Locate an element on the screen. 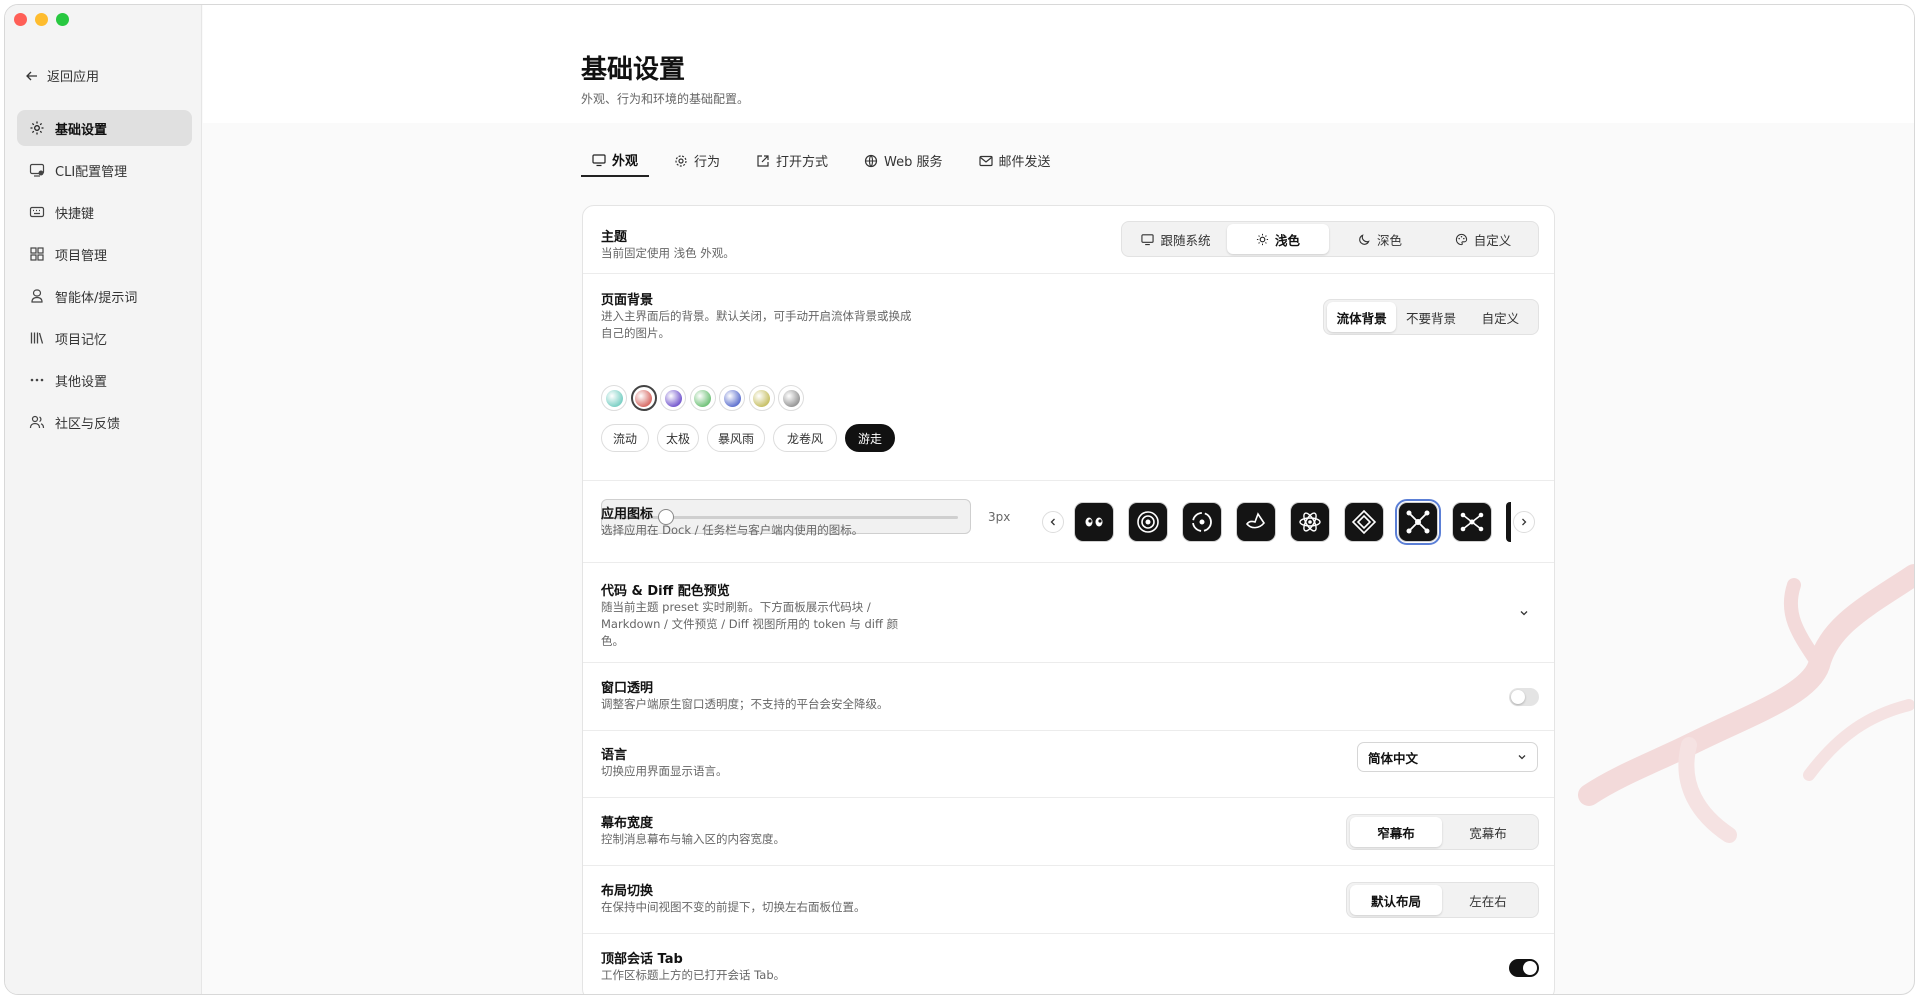 This screenshot has height=998, width=1920. tab-appearance: 外观 is located at coordinates (615, 160).